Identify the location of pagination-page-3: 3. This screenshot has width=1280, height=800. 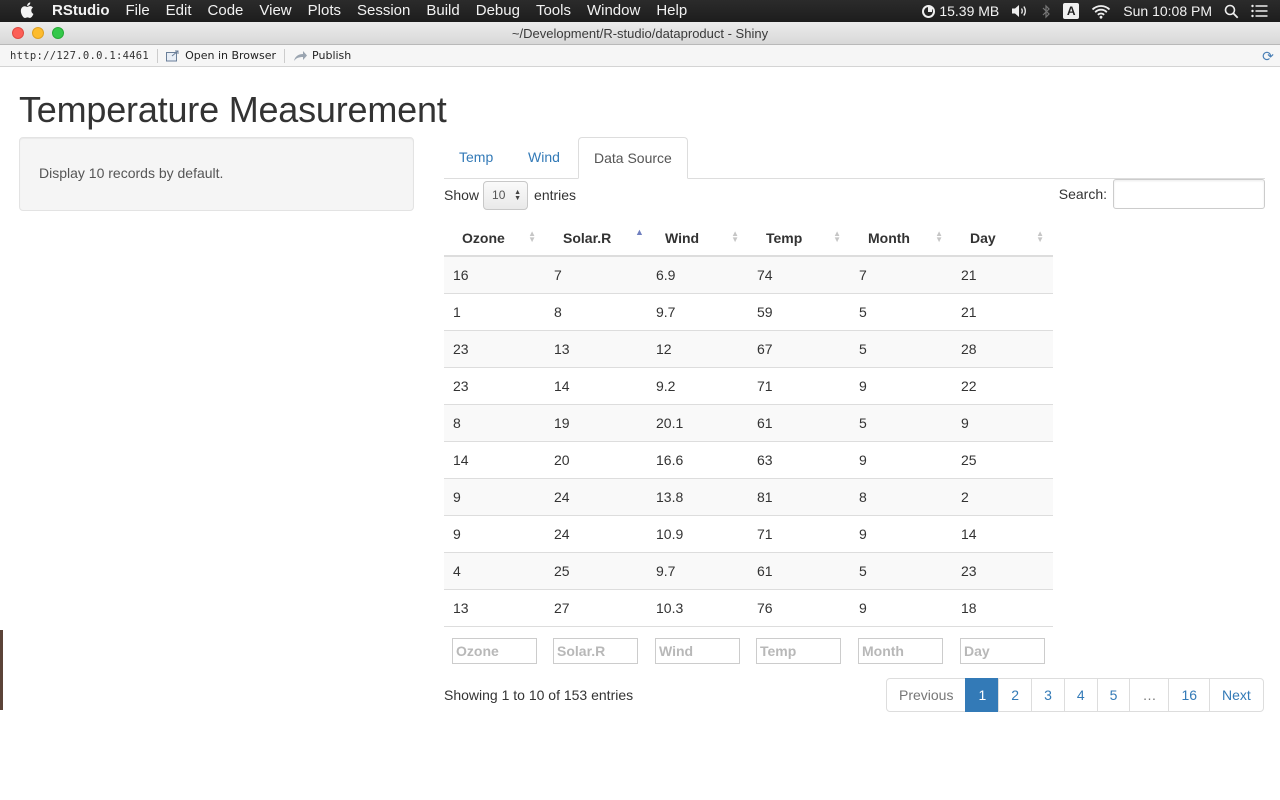
(1048, 695).